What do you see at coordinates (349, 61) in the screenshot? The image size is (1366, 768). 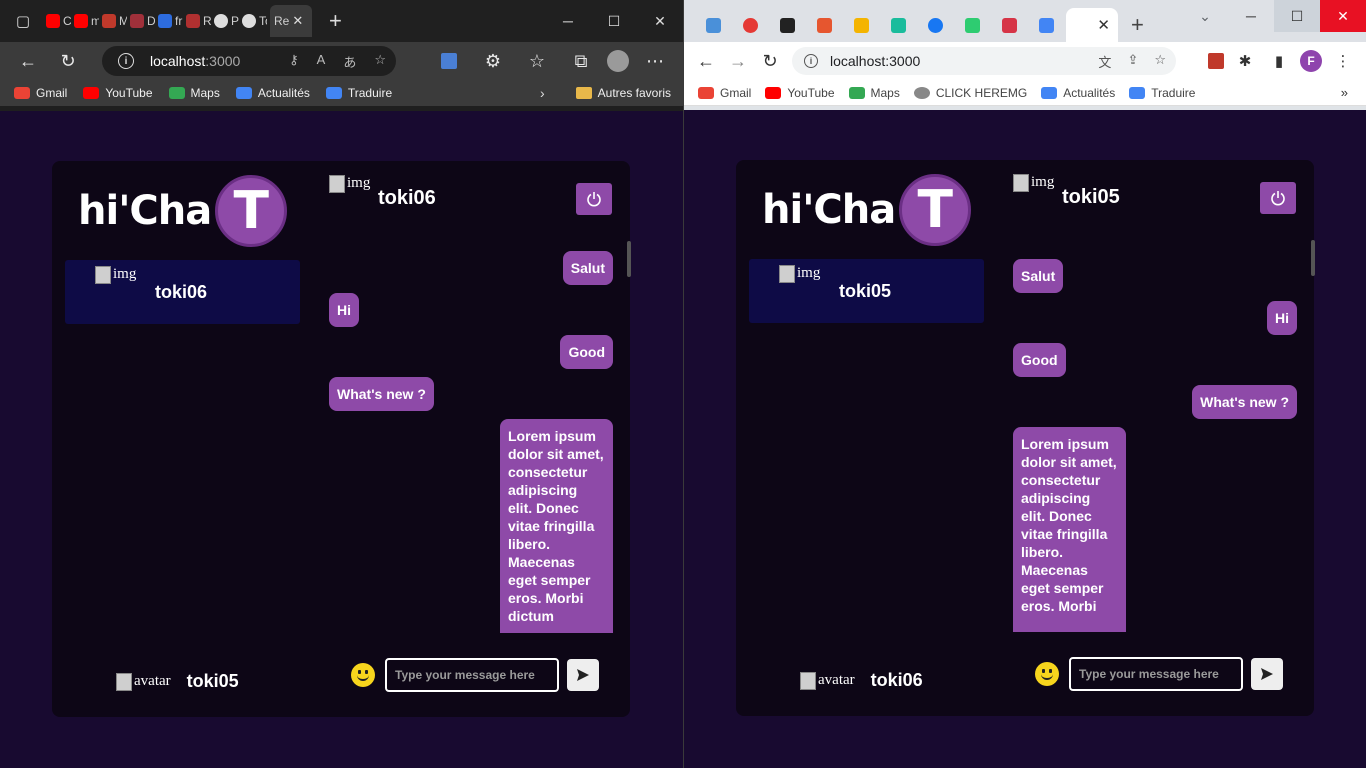 I see `translate-icon: あ` at bounding box center [349, 61].